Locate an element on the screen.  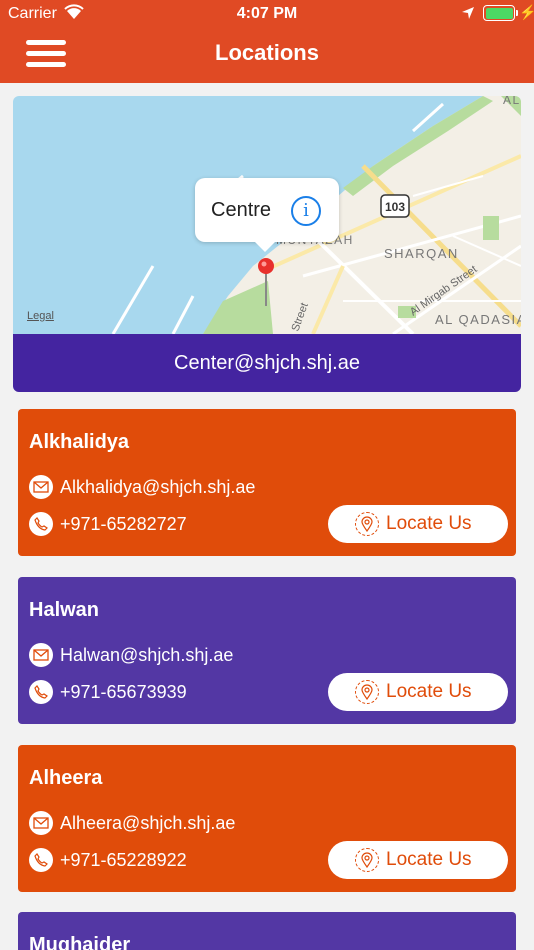
location-name: Alheera is located at coordinates (66, 778).